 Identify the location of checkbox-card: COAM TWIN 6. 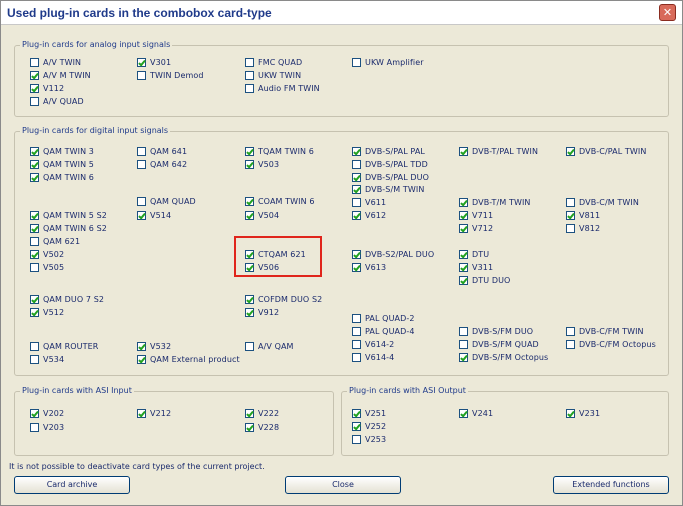
(280, 201).